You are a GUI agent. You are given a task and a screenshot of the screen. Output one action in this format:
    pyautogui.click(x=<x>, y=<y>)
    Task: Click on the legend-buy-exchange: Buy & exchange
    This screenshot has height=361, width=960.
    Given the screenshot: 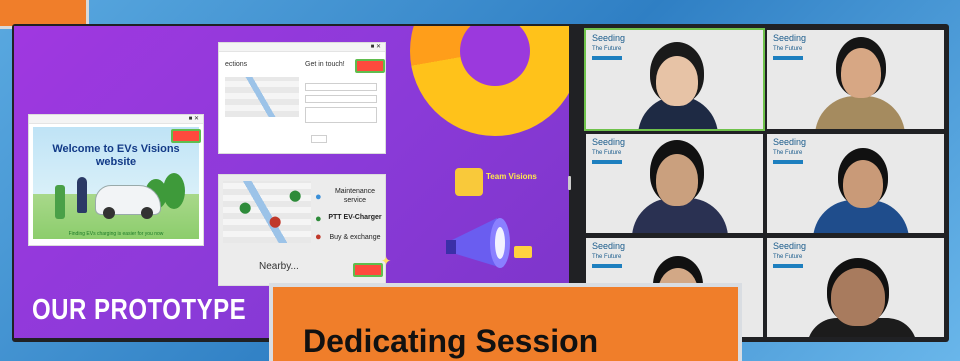 What is the action you would take?
    pyautogui.click(x=355, y=237)
    